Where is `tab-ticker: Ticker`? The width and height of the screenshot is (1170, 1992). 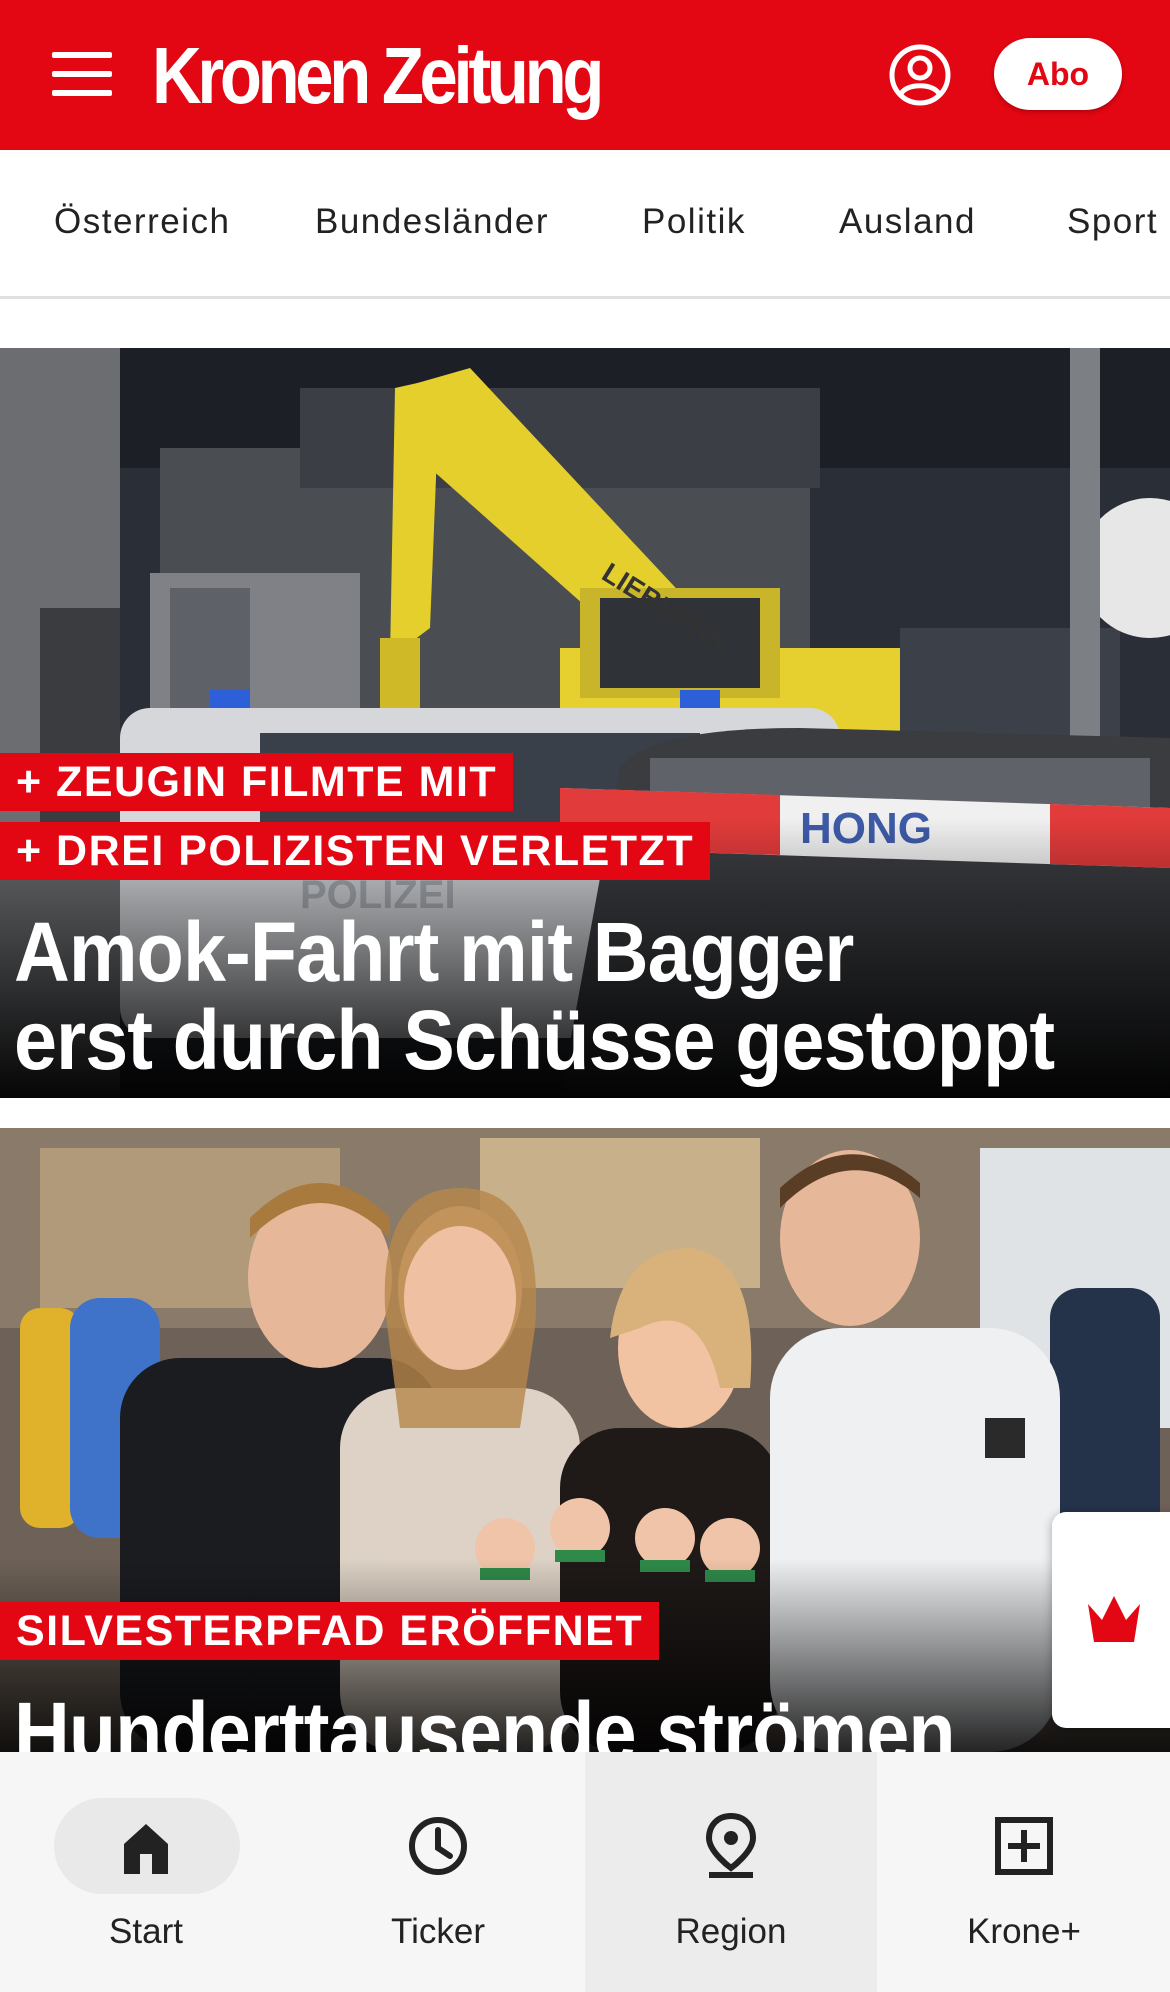 tab-ticker: Ticker is located at coordinates (438, 1872).